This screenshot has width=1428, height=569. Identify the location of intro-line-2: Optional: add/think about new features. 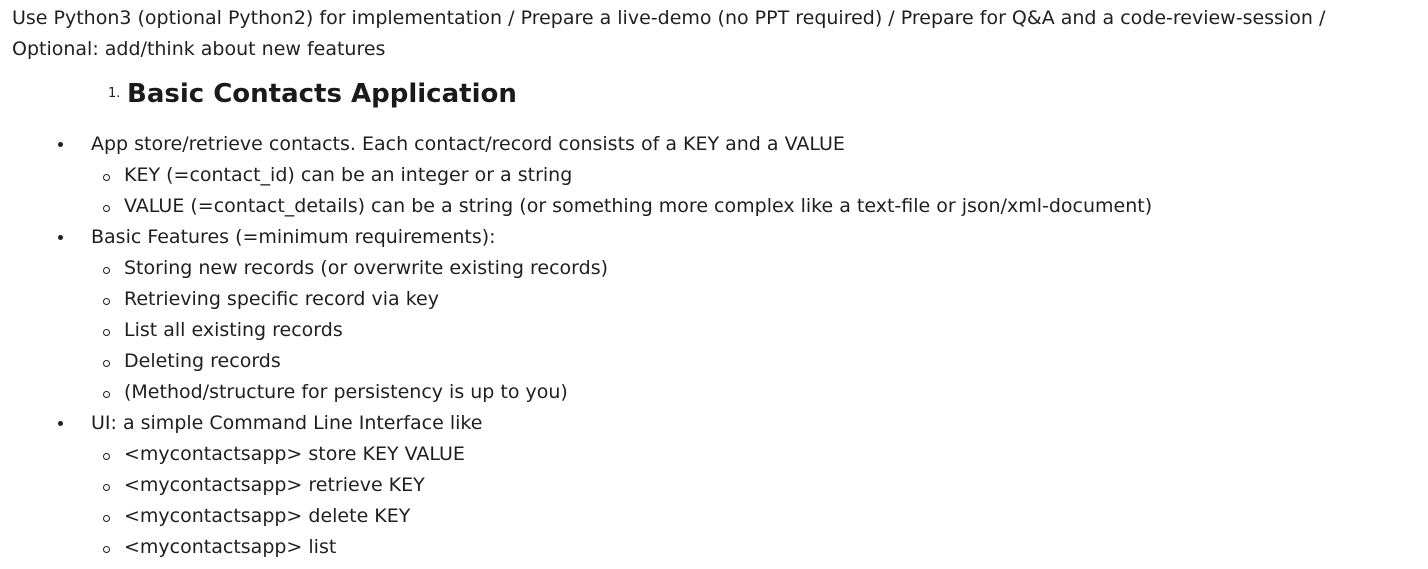
(199, 49).